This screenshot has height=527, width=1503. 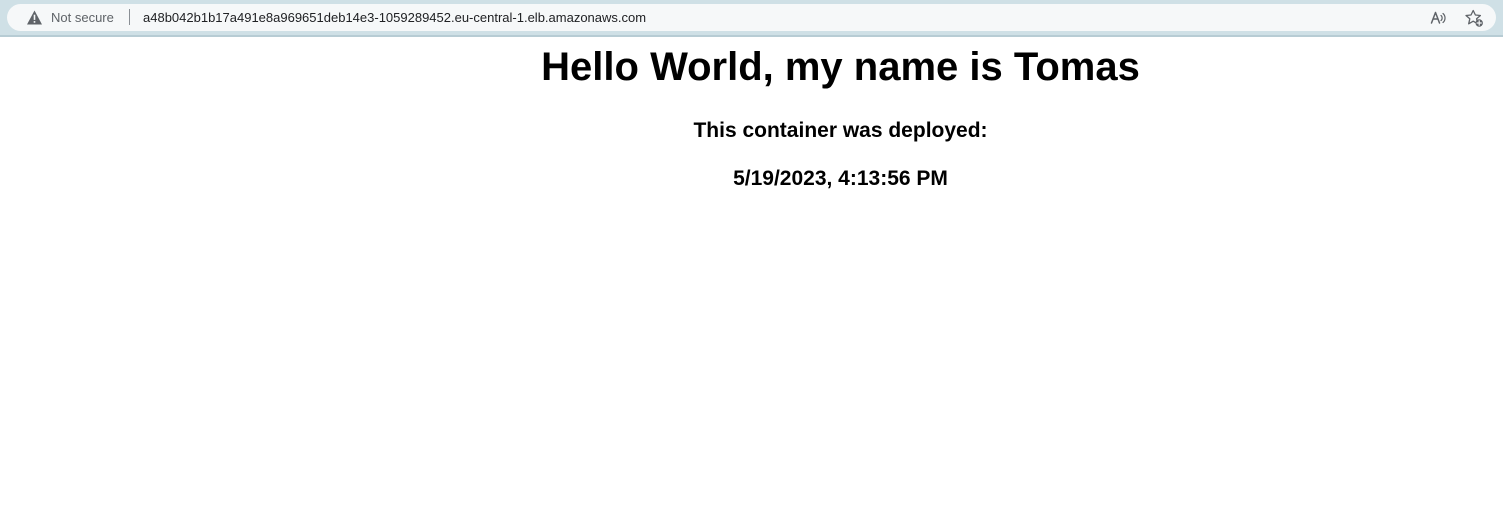 What do you see at coordinates (1474, 18) in the screenshot?
I see `favorite-icon` at bounding box center [1474, 18].